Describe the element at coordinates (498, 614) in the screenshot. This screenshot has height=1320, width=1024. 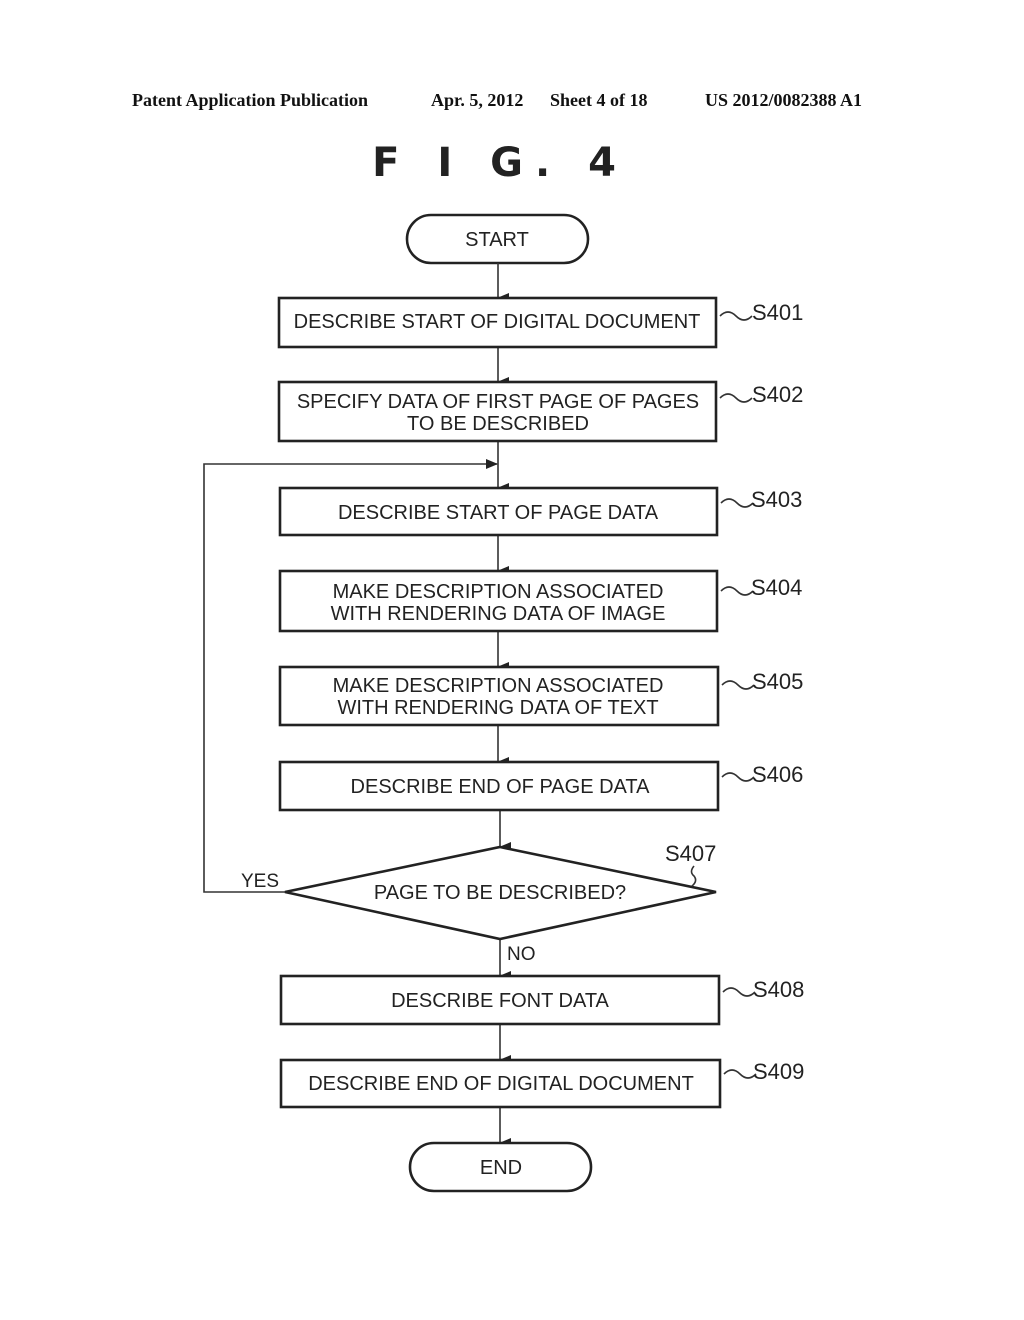
I see `step-text: WITH RENDERING DATA OF IMAGE` at that location.